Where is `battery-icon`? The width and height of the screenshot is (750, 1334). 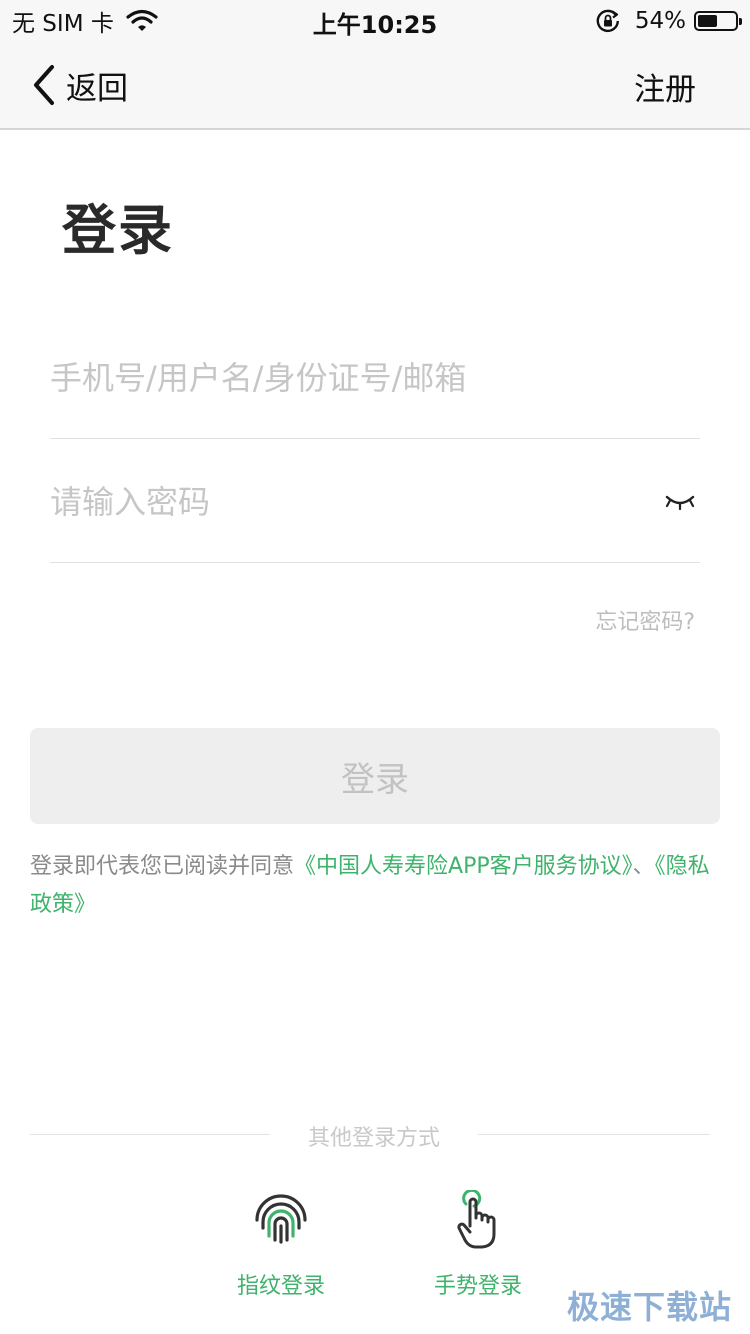
battery-icon is located at coordinates (718, 21).